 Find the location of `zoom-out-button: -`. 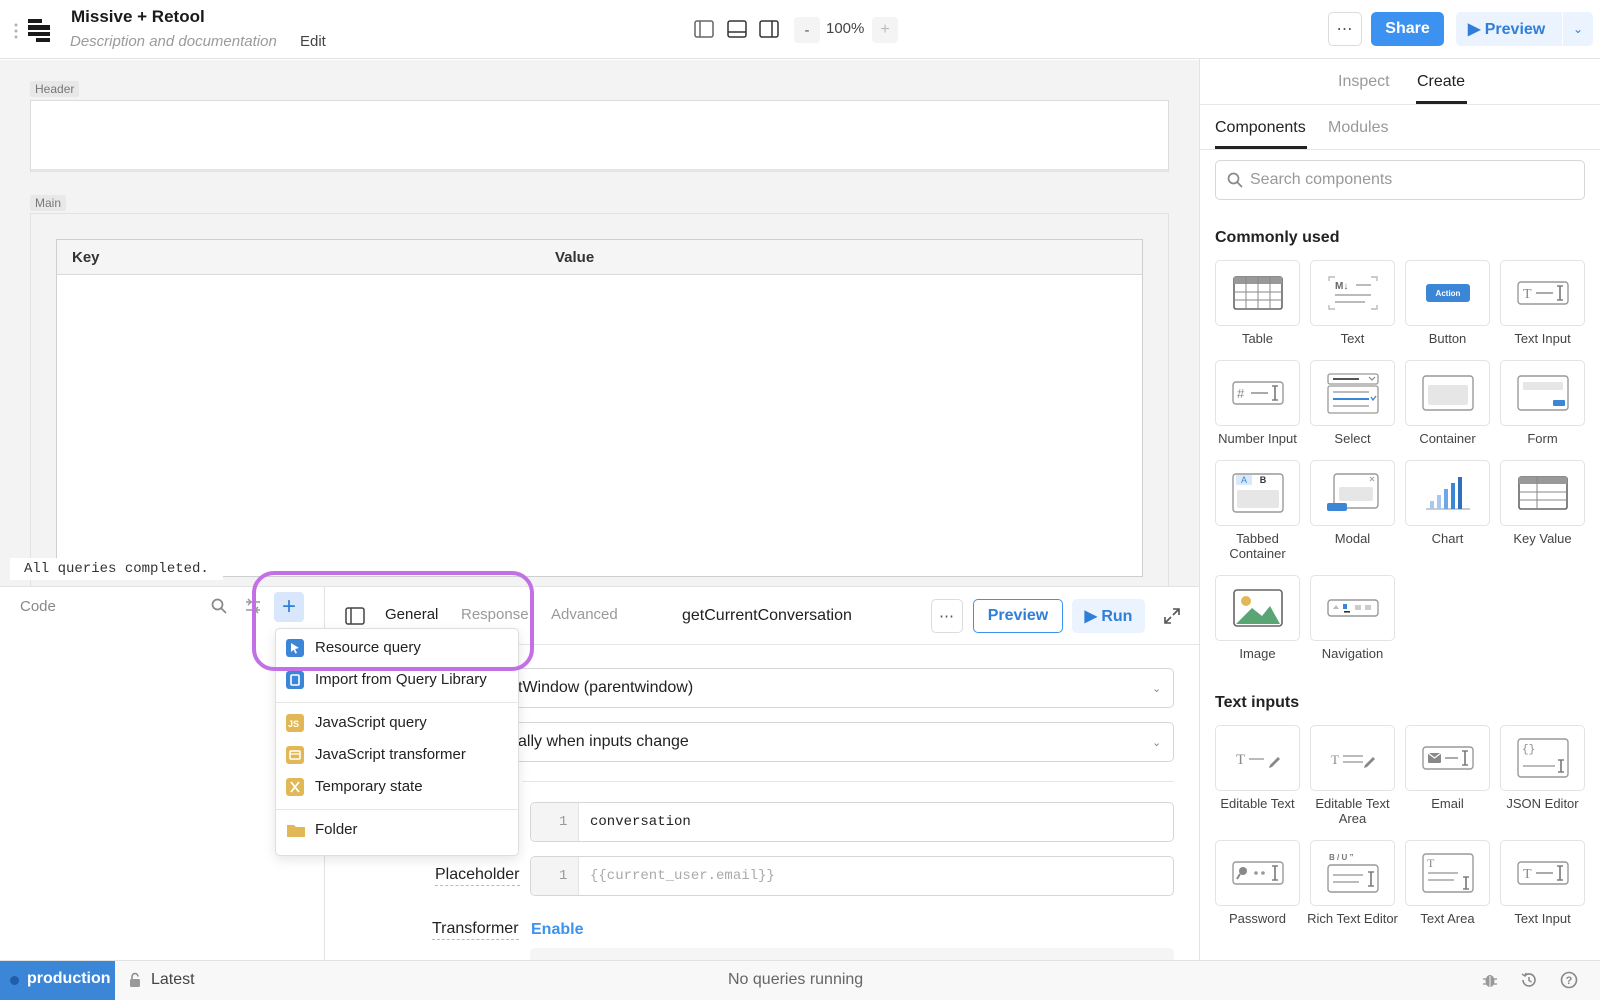

zoom-out-button: - is located at coordinates (807, 30).